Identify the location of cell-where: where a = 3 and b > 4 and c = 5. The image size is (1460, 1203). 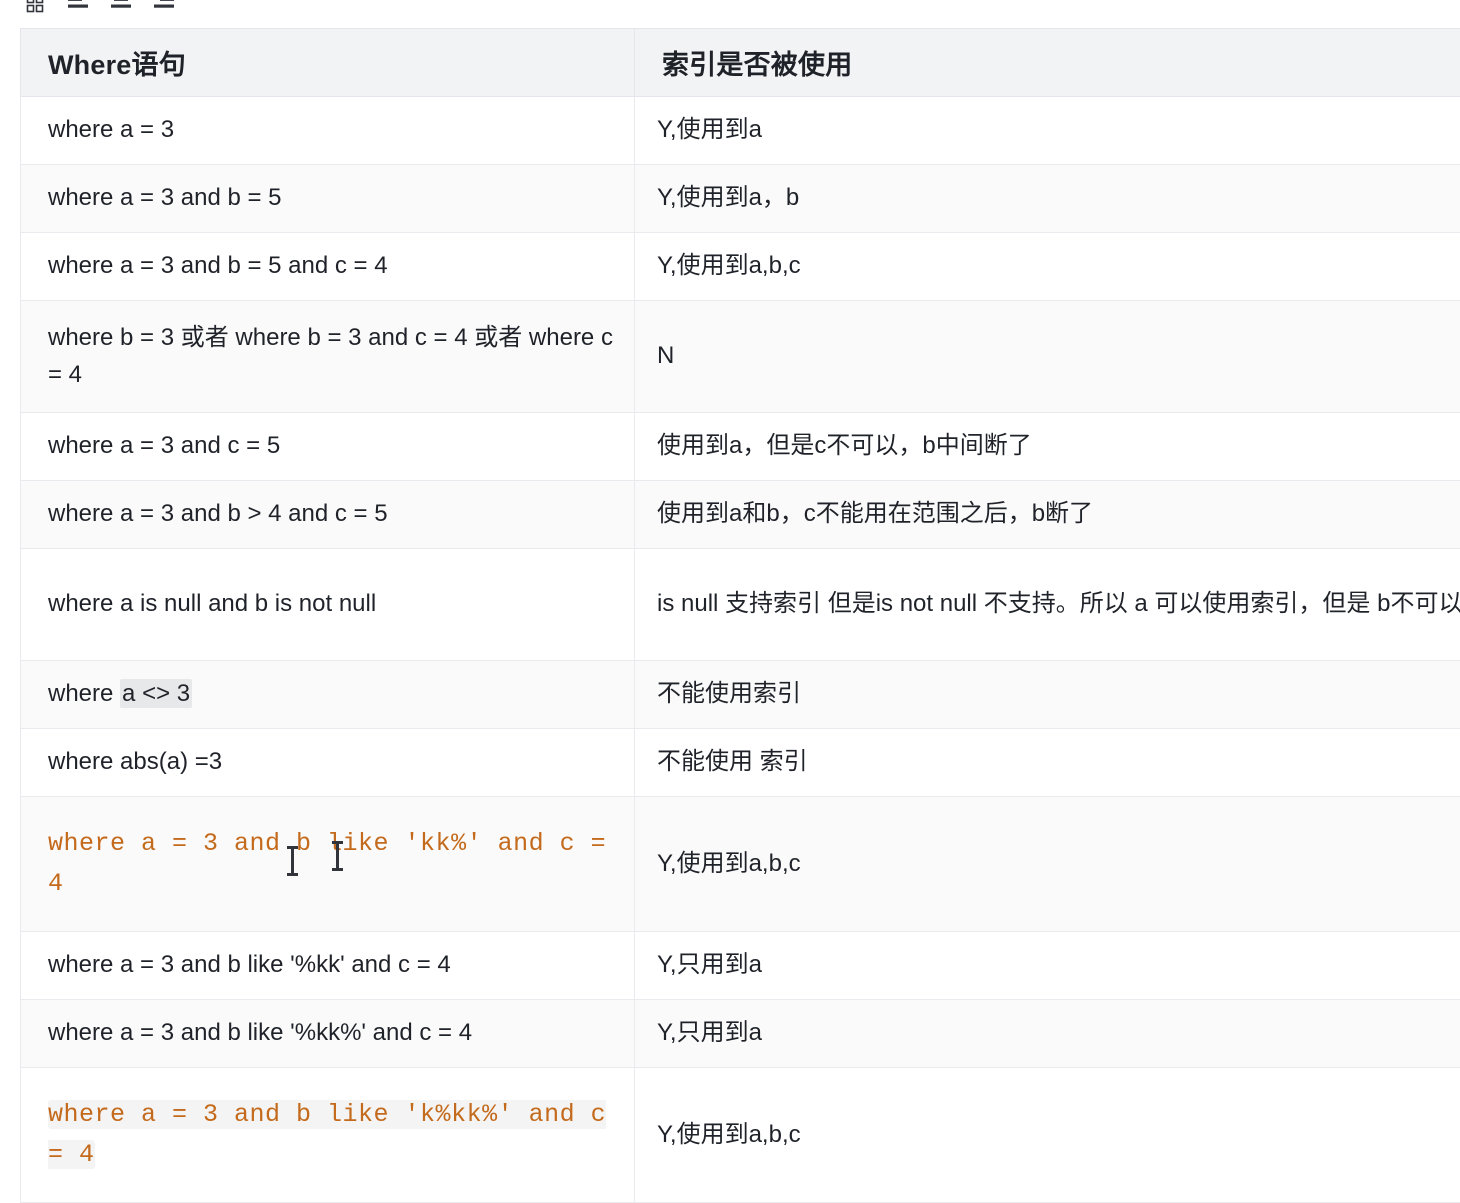
(328, 515).